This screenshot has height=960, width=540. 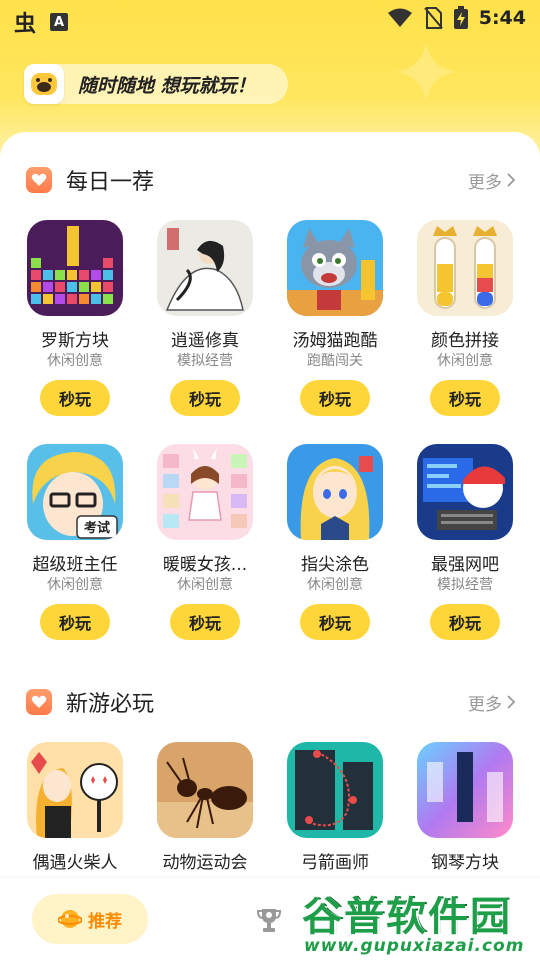 I want to click on ant-game-icon, so click(x=205, y=790).